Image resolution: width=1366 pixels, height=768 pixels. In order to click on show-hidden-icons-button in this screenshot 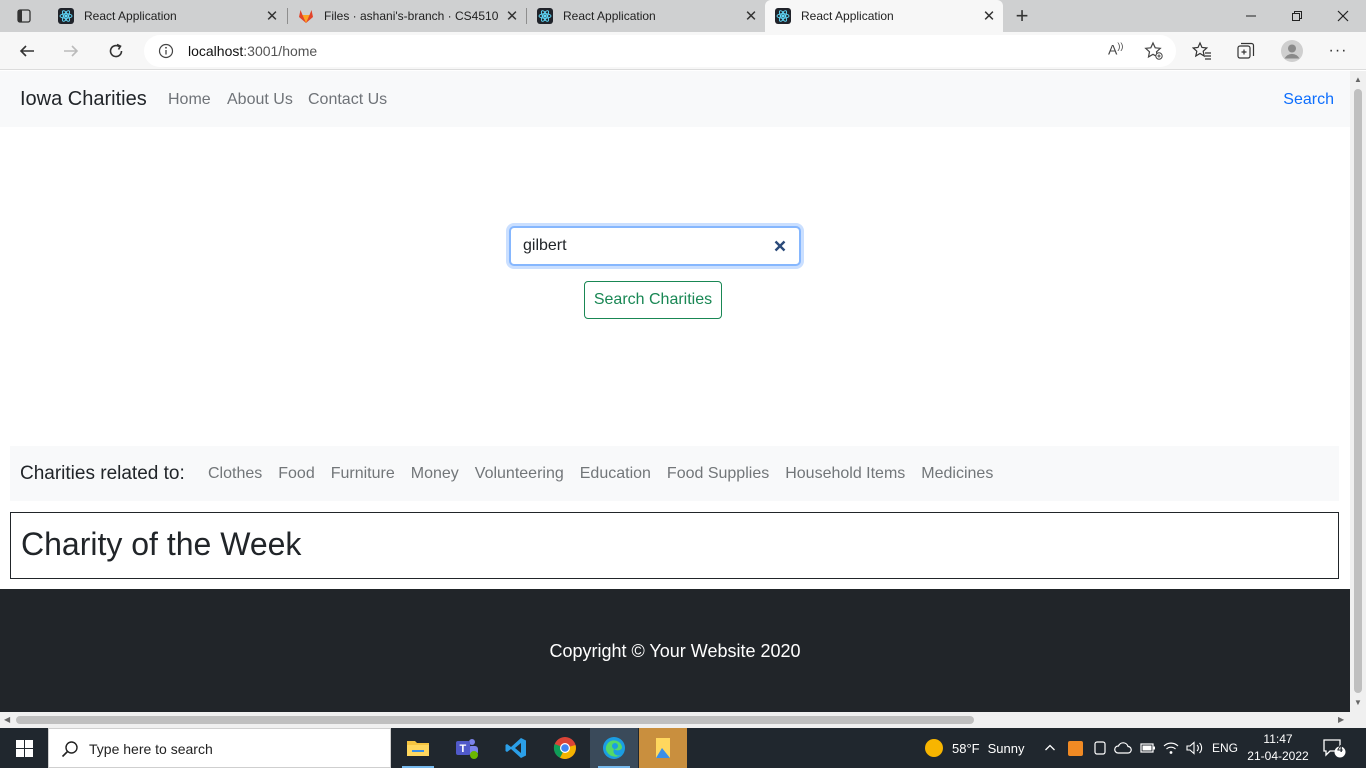, I will do `click(1050, 748)`.